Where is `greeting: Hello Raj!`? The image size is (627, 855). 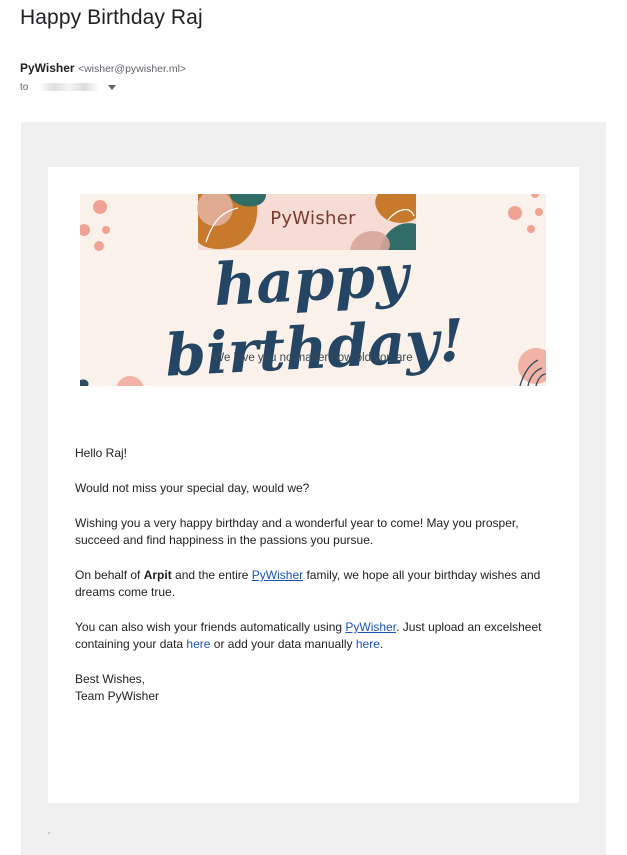
greeting: Hello Raj! is located at coordinates (101, 453).